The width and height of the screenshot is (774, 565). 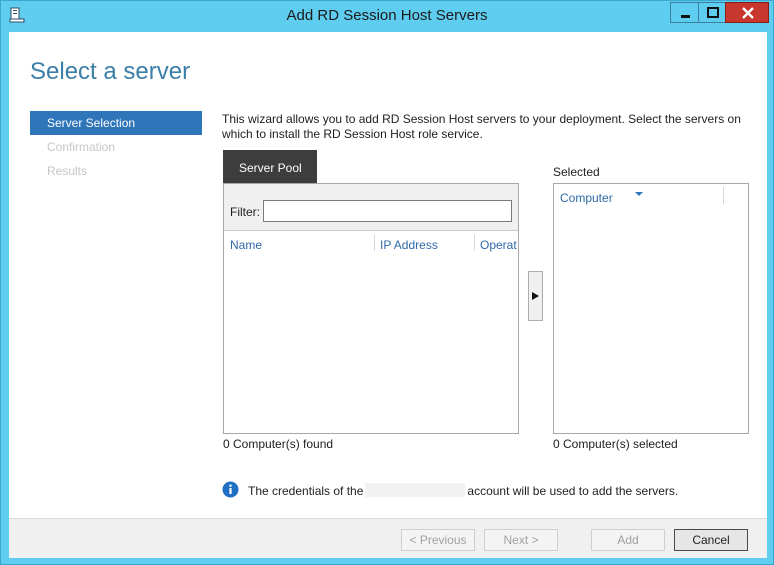 What do you see at coordinates (67, 171) in the screenshot?
I see `nav-item-results: Results` at bounding box center [67, 171].